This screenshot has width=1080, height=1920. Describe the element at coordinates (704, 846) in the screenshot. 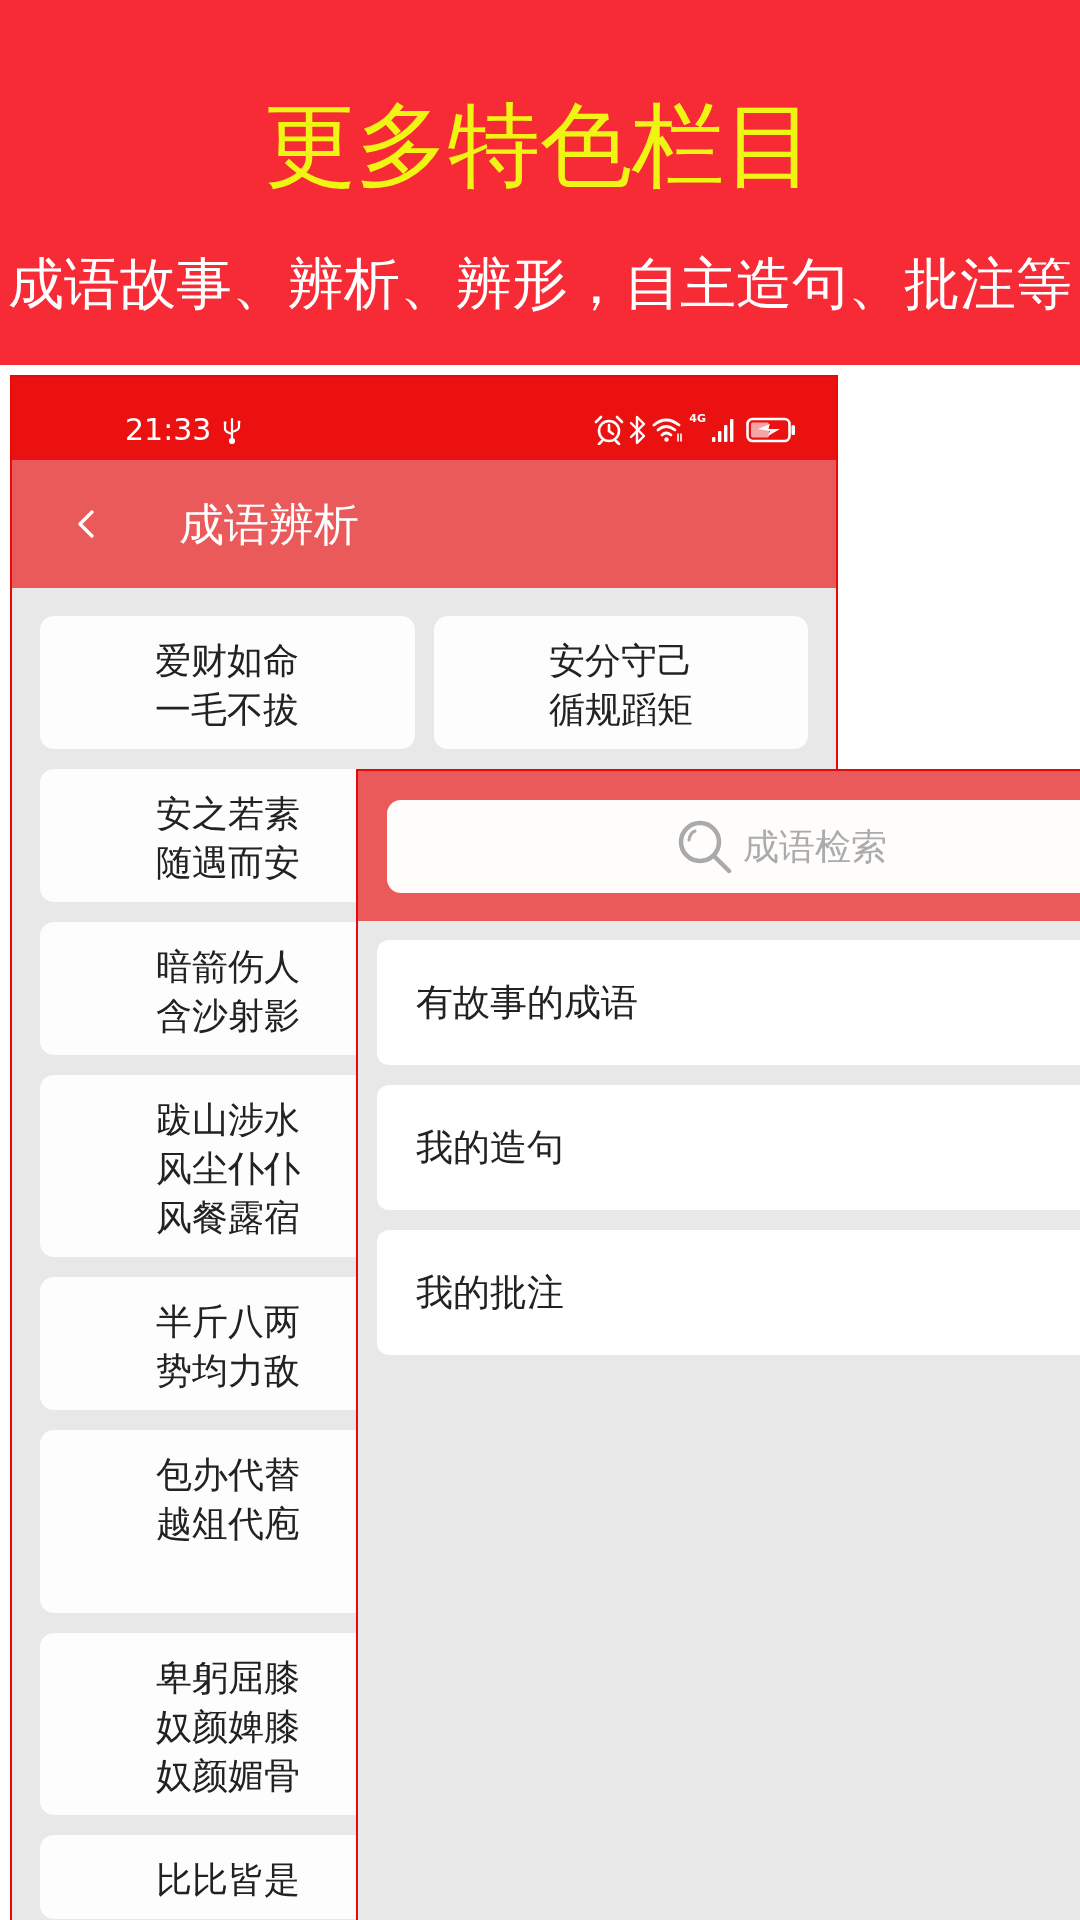

I see `search-icon` at that location.